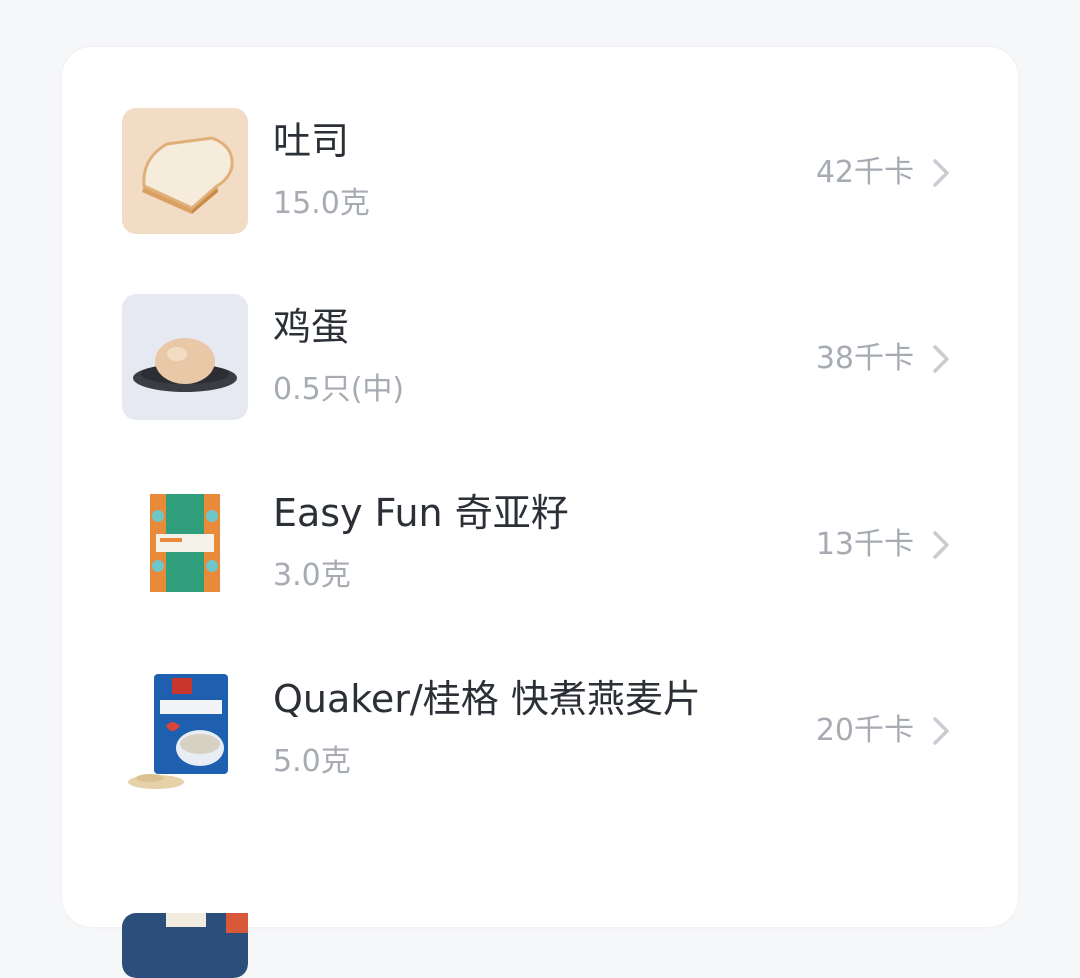 The image size is (1080, 978). I want to click on egg-image, so click(185, 357).